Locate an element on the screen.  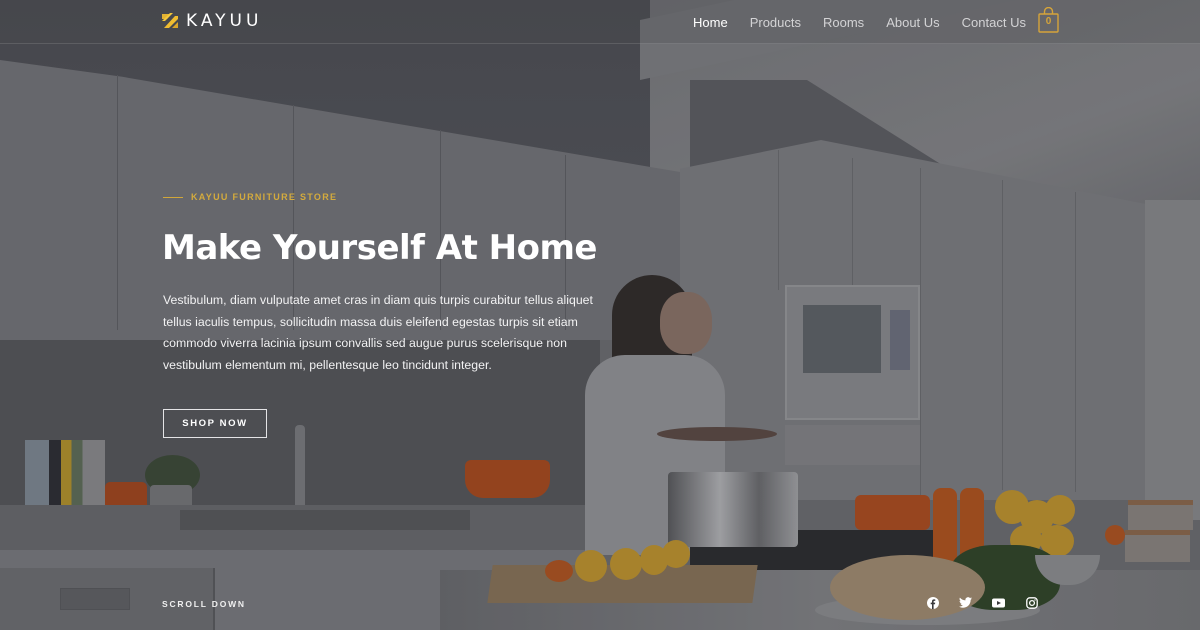
facebook-icon is located at coordinates (932, 602).